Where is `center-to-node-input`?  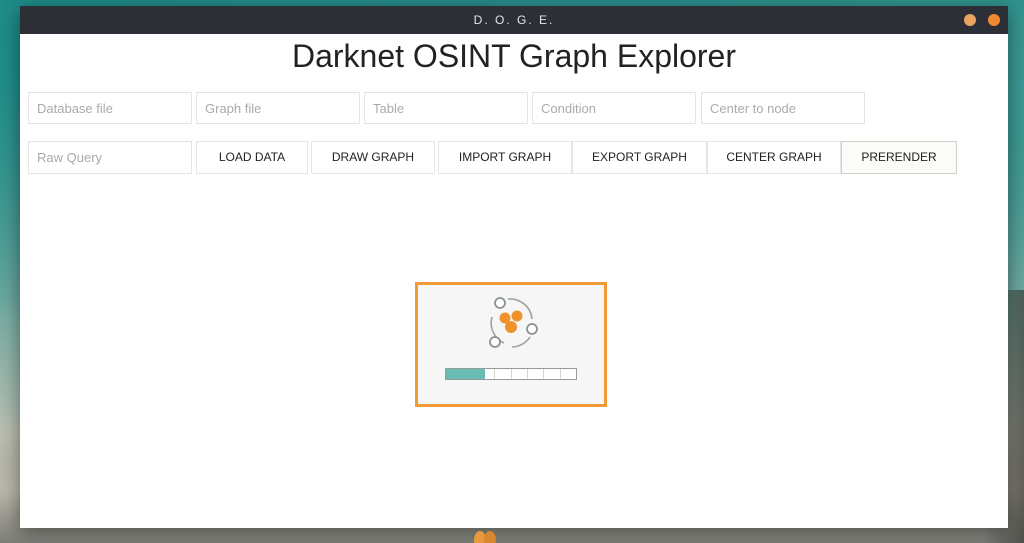 center-to-node-input is located at coordinates (783, 108).